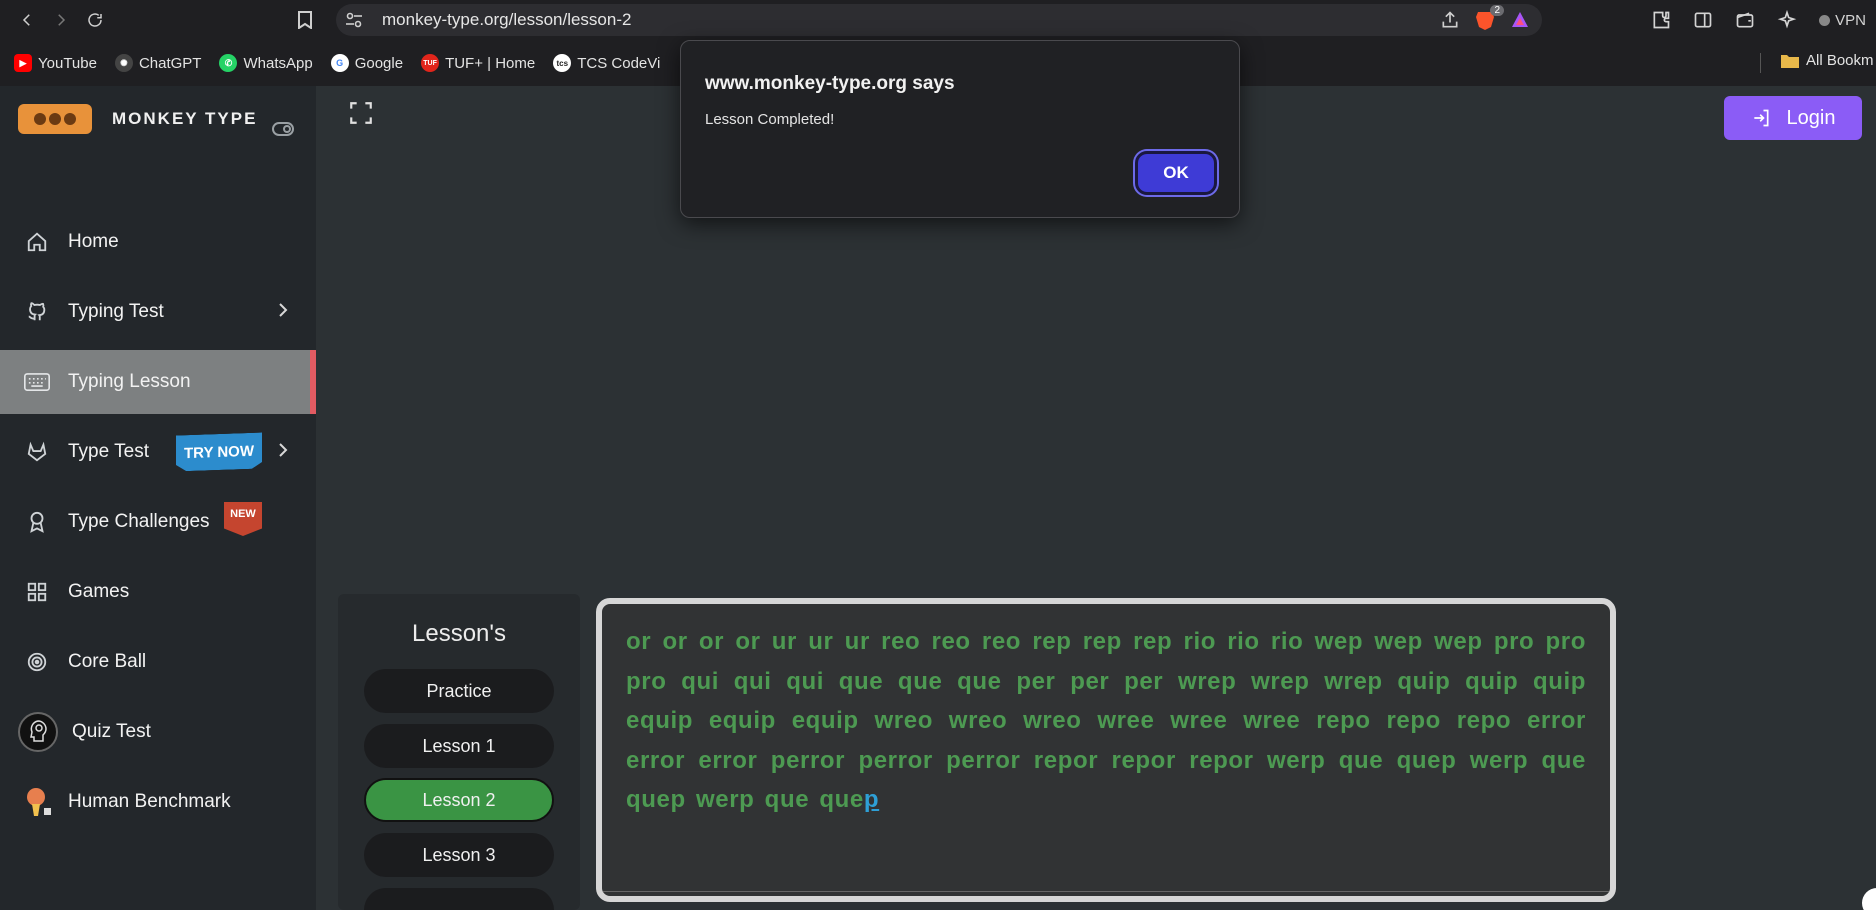 This screenshot has width=1876, height=910. I want to click on brand-logo: MONKEY TYPE, so click(137, 119).